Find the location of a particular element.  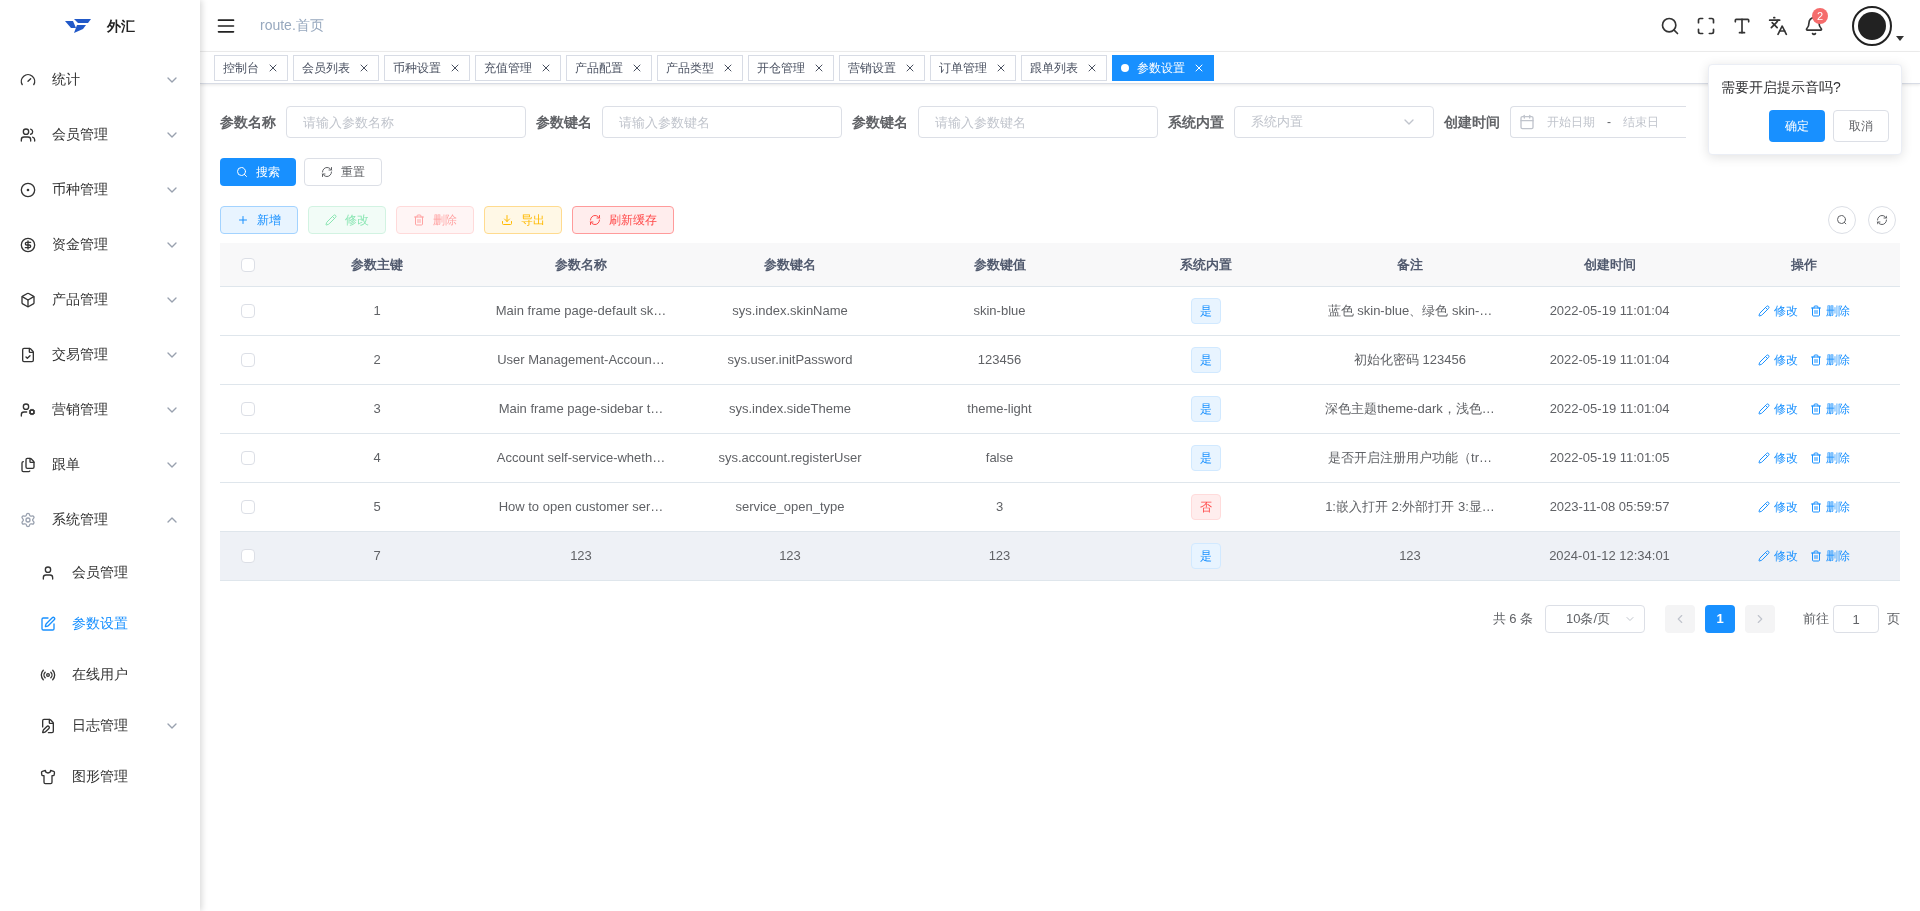

tab: 开仓管理 is located at coordinates (791, 67).